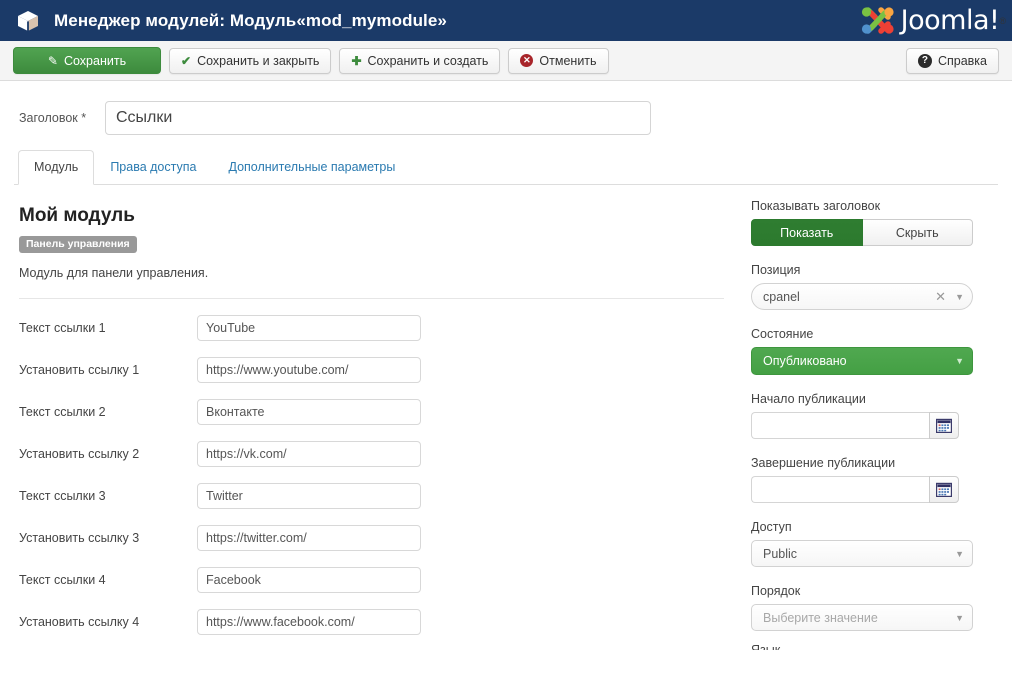 The height and width of the screenshot is (681, 1012). I want to click on position-value: cpanel, so click(781, 296).